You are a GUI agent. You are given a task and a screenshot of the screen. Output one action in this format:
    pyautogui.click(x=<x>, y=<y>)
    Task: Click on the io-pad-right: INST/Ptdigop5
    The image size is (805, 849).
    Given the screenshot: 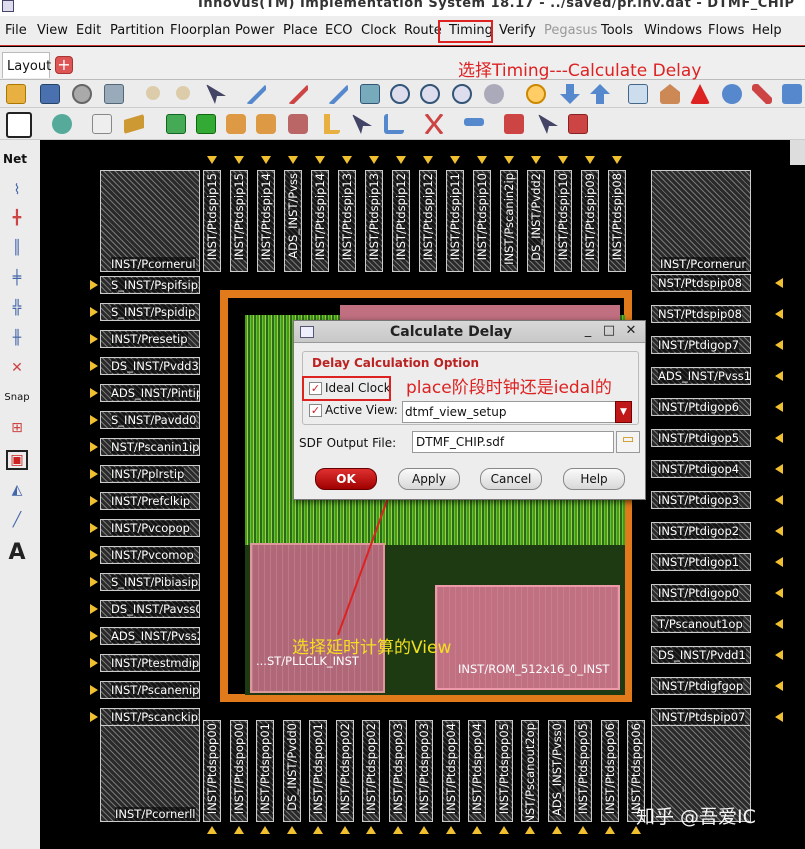 What is the action you would take?
    pyautogui.click(x=701, y=438)
    